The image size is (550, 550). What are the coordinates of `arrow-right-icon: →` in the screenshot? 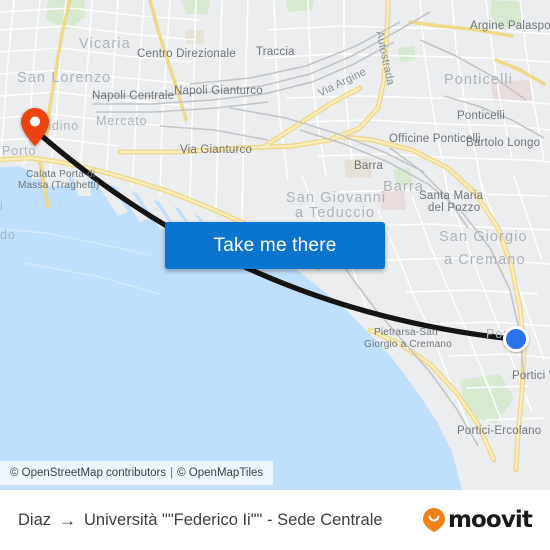 It's located at (68, 520).